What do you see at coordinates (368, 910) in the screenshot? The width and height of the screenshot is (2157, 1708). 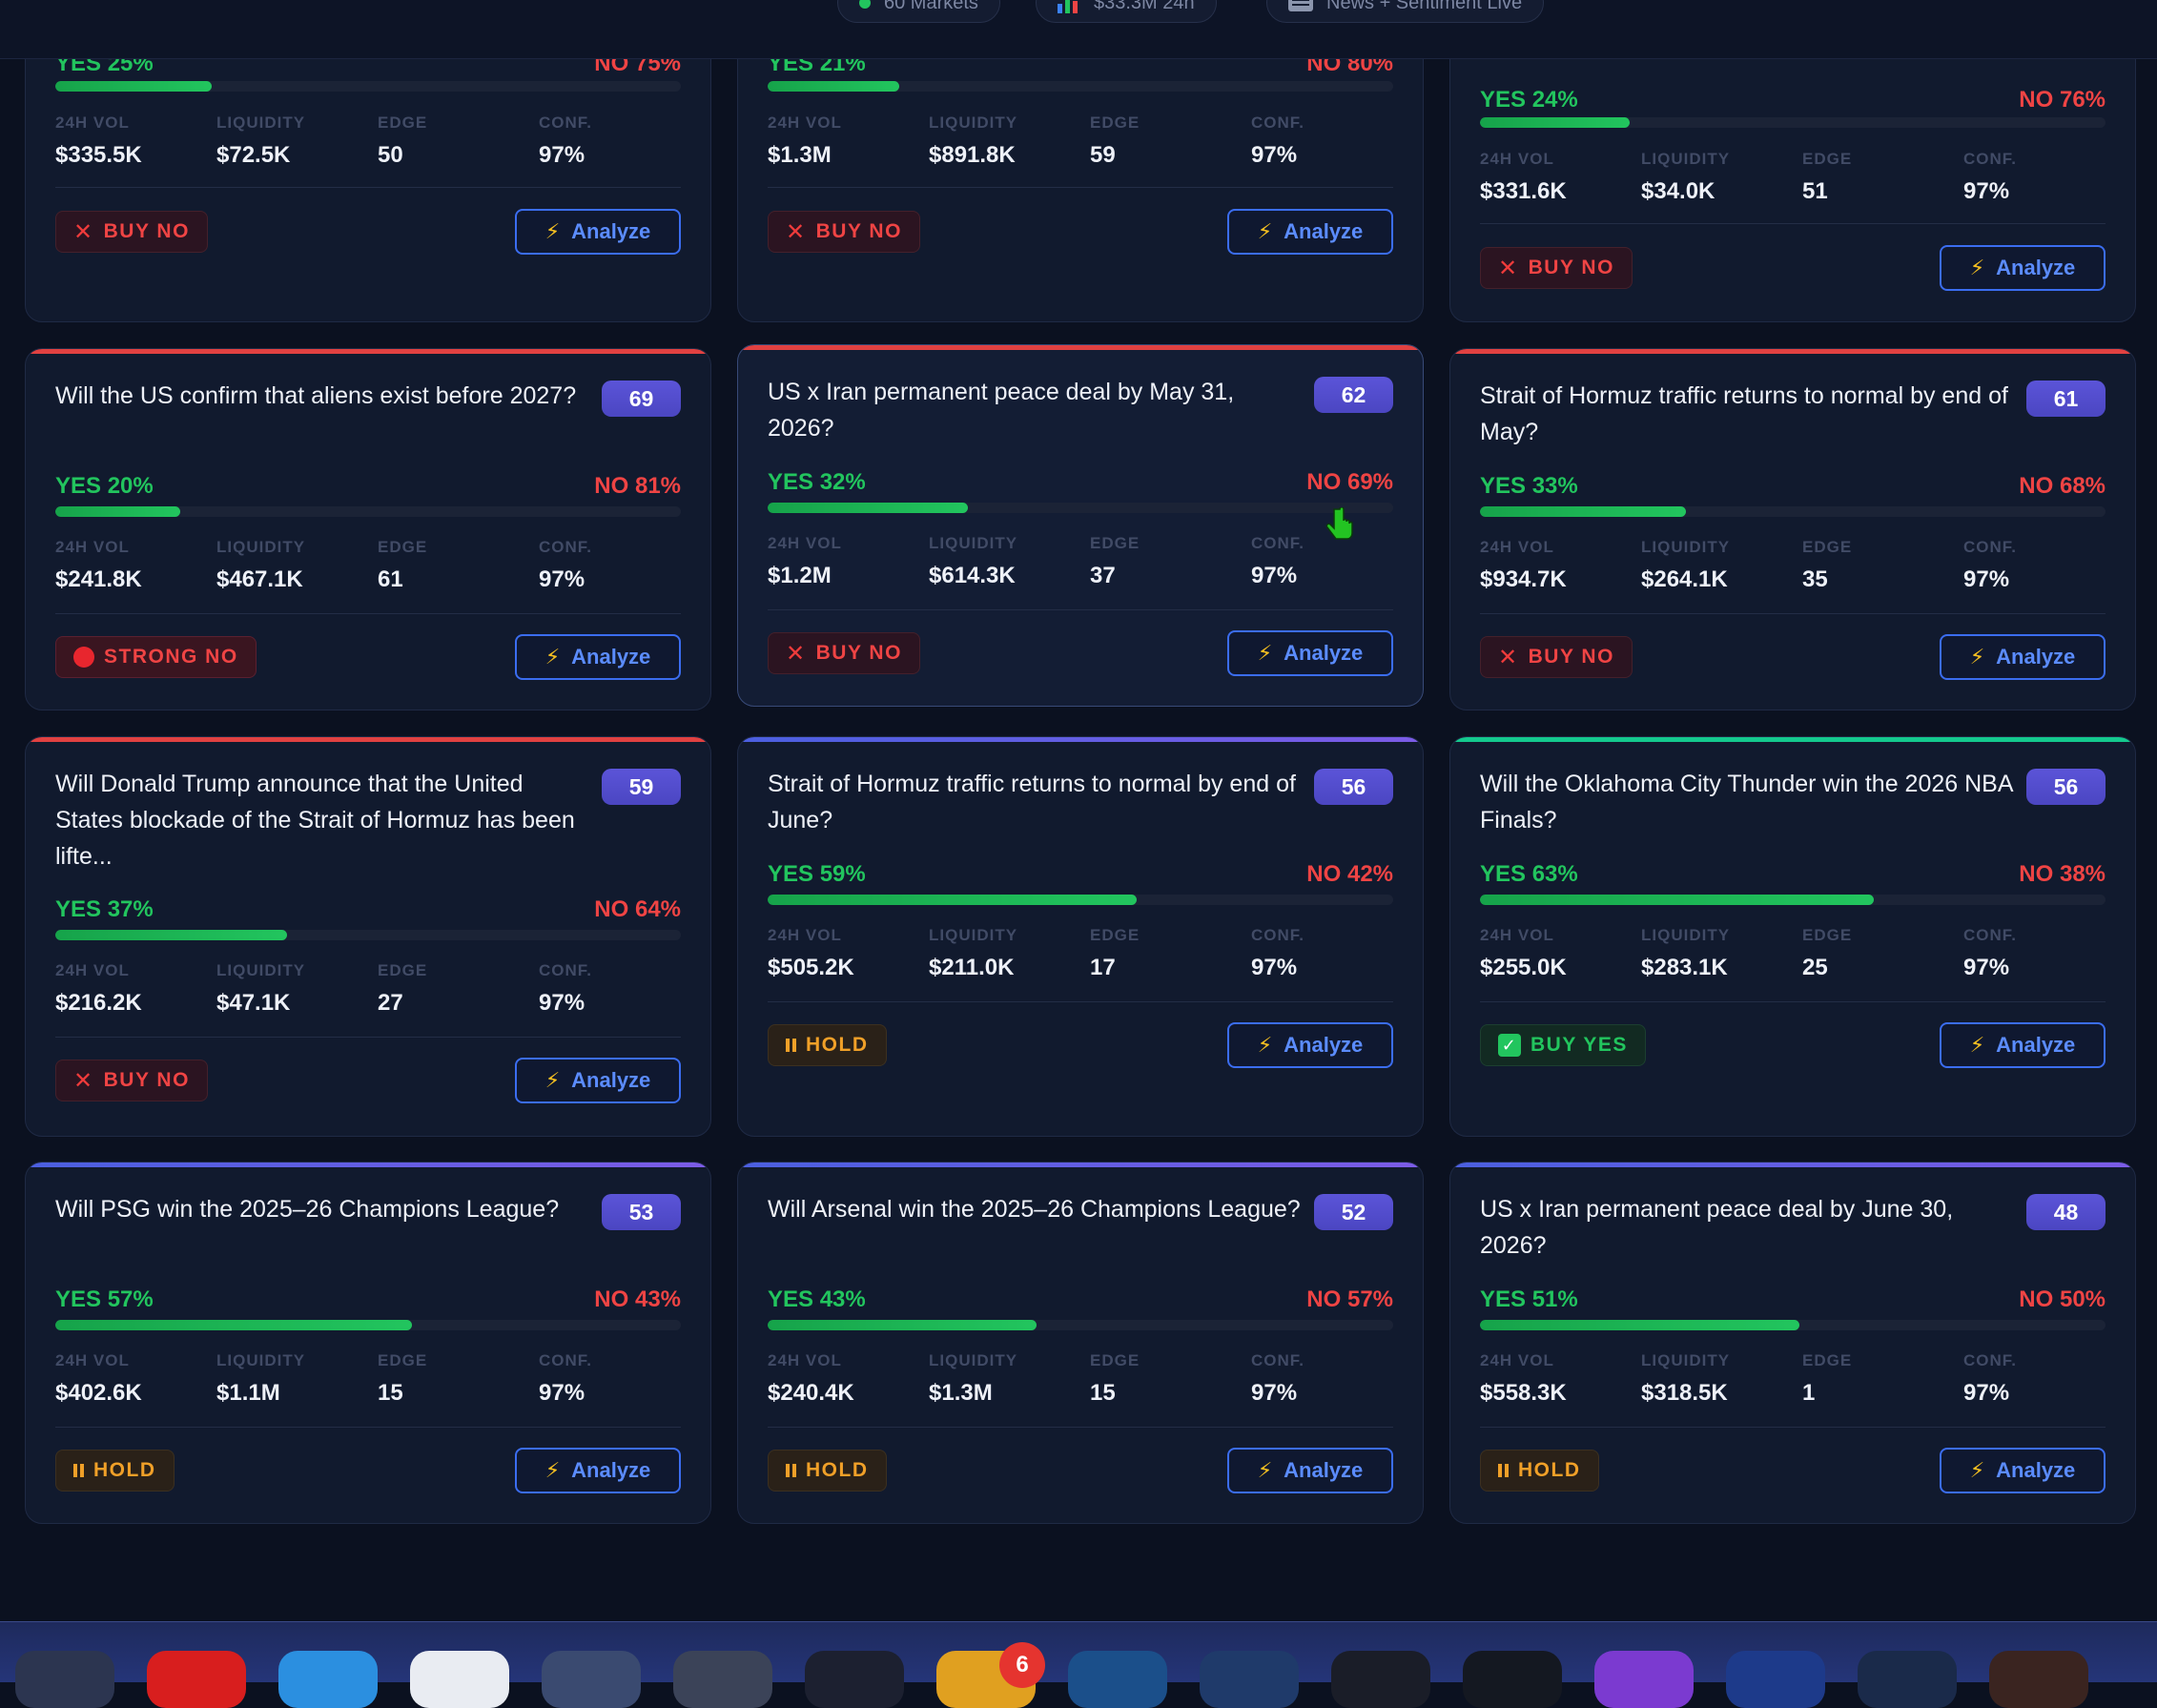 I see `odds-row: YES 37% NO 64%` at bounding box center [368, 910].